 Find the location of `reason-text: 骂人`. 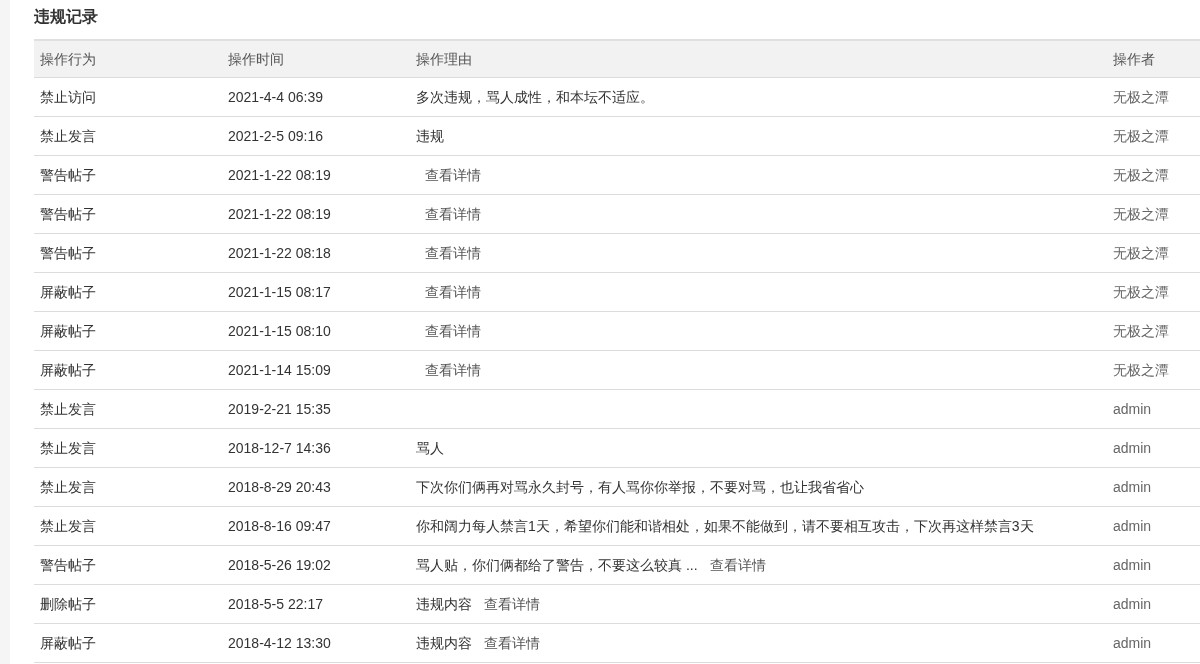

reason-text: 骂人 is located at coordinates (430, 448).